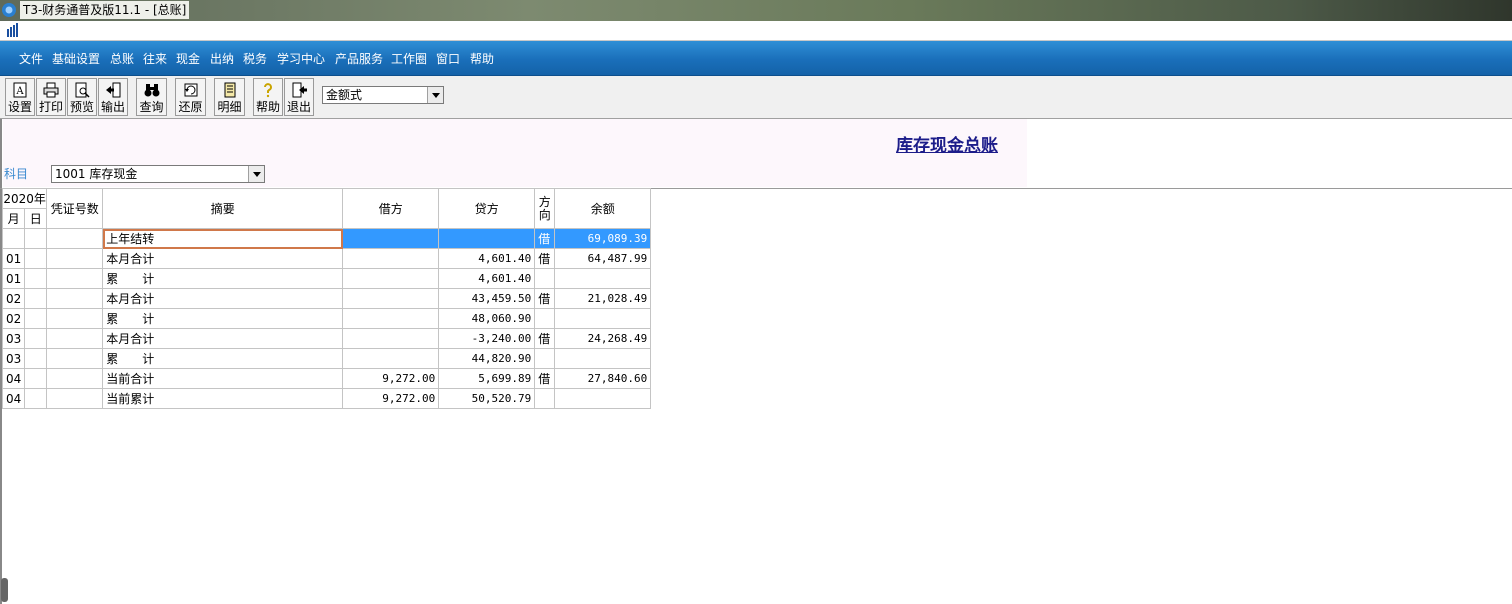 This screenshot has height=604, width=1512. I want to click on debit-cell: 9,272.00, so click(391, 398).